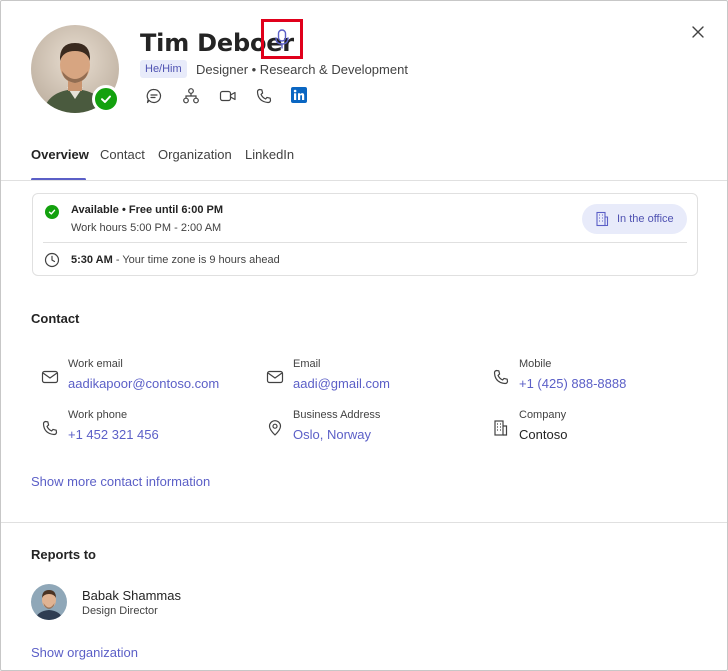 This screenshot has height=671, width=728. I want to click on video-call-button, so click(228, 96).